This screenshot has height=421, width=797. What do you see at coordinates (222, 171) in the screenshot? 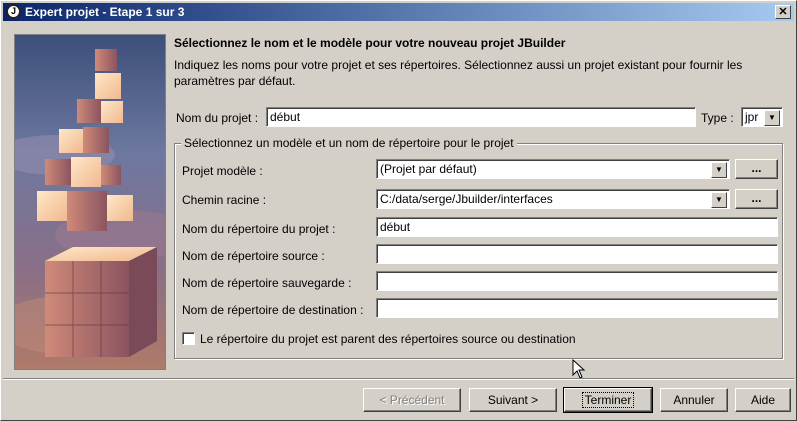
I see `template-label: Projet modèle :` at bounding box center [222, 171].